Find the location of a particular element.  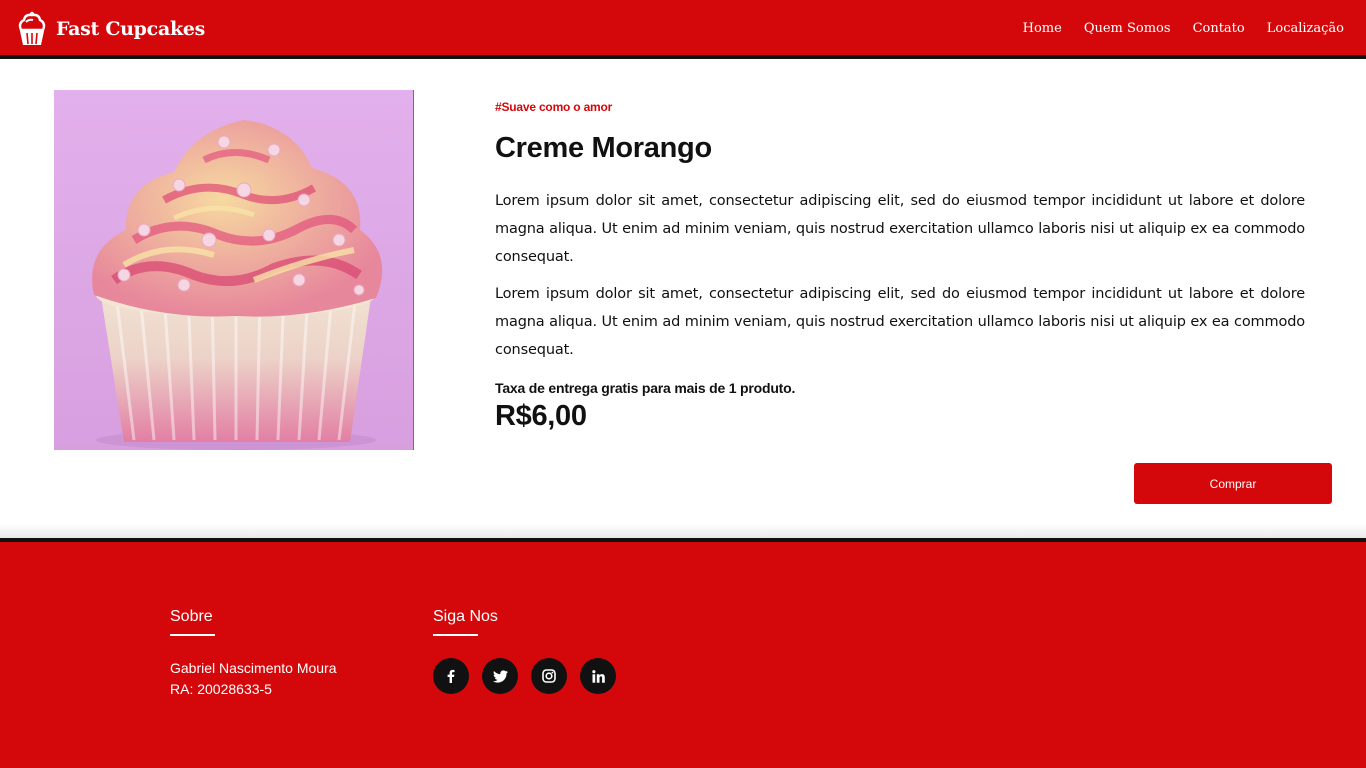

brand-name: Fast Cupcakes is located at coordinates (131, 29).